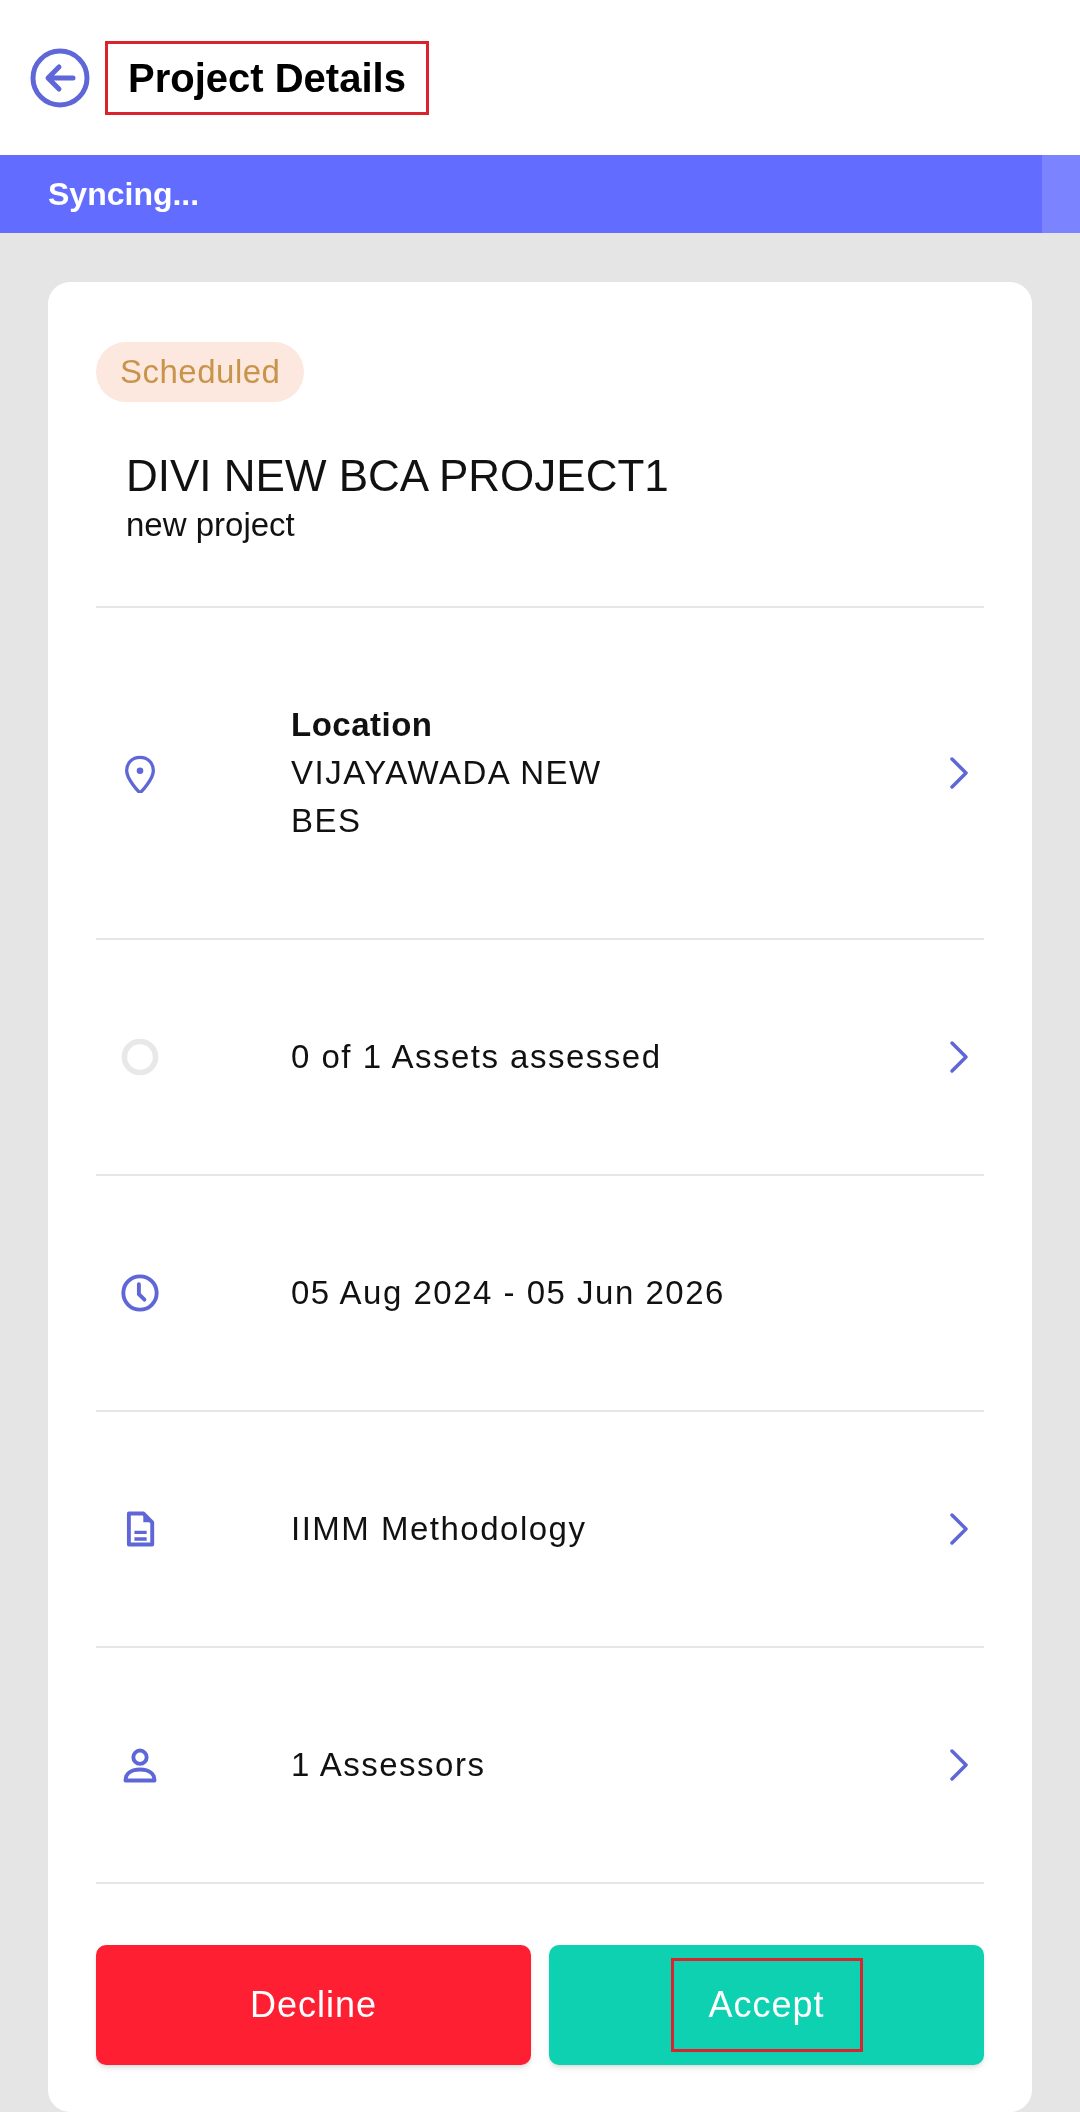 This screenshot has height=2112, width=1080. Describe the element at coordinates (200, 372) in the screenshot. I see `status-badge: Scheduled` at that location.